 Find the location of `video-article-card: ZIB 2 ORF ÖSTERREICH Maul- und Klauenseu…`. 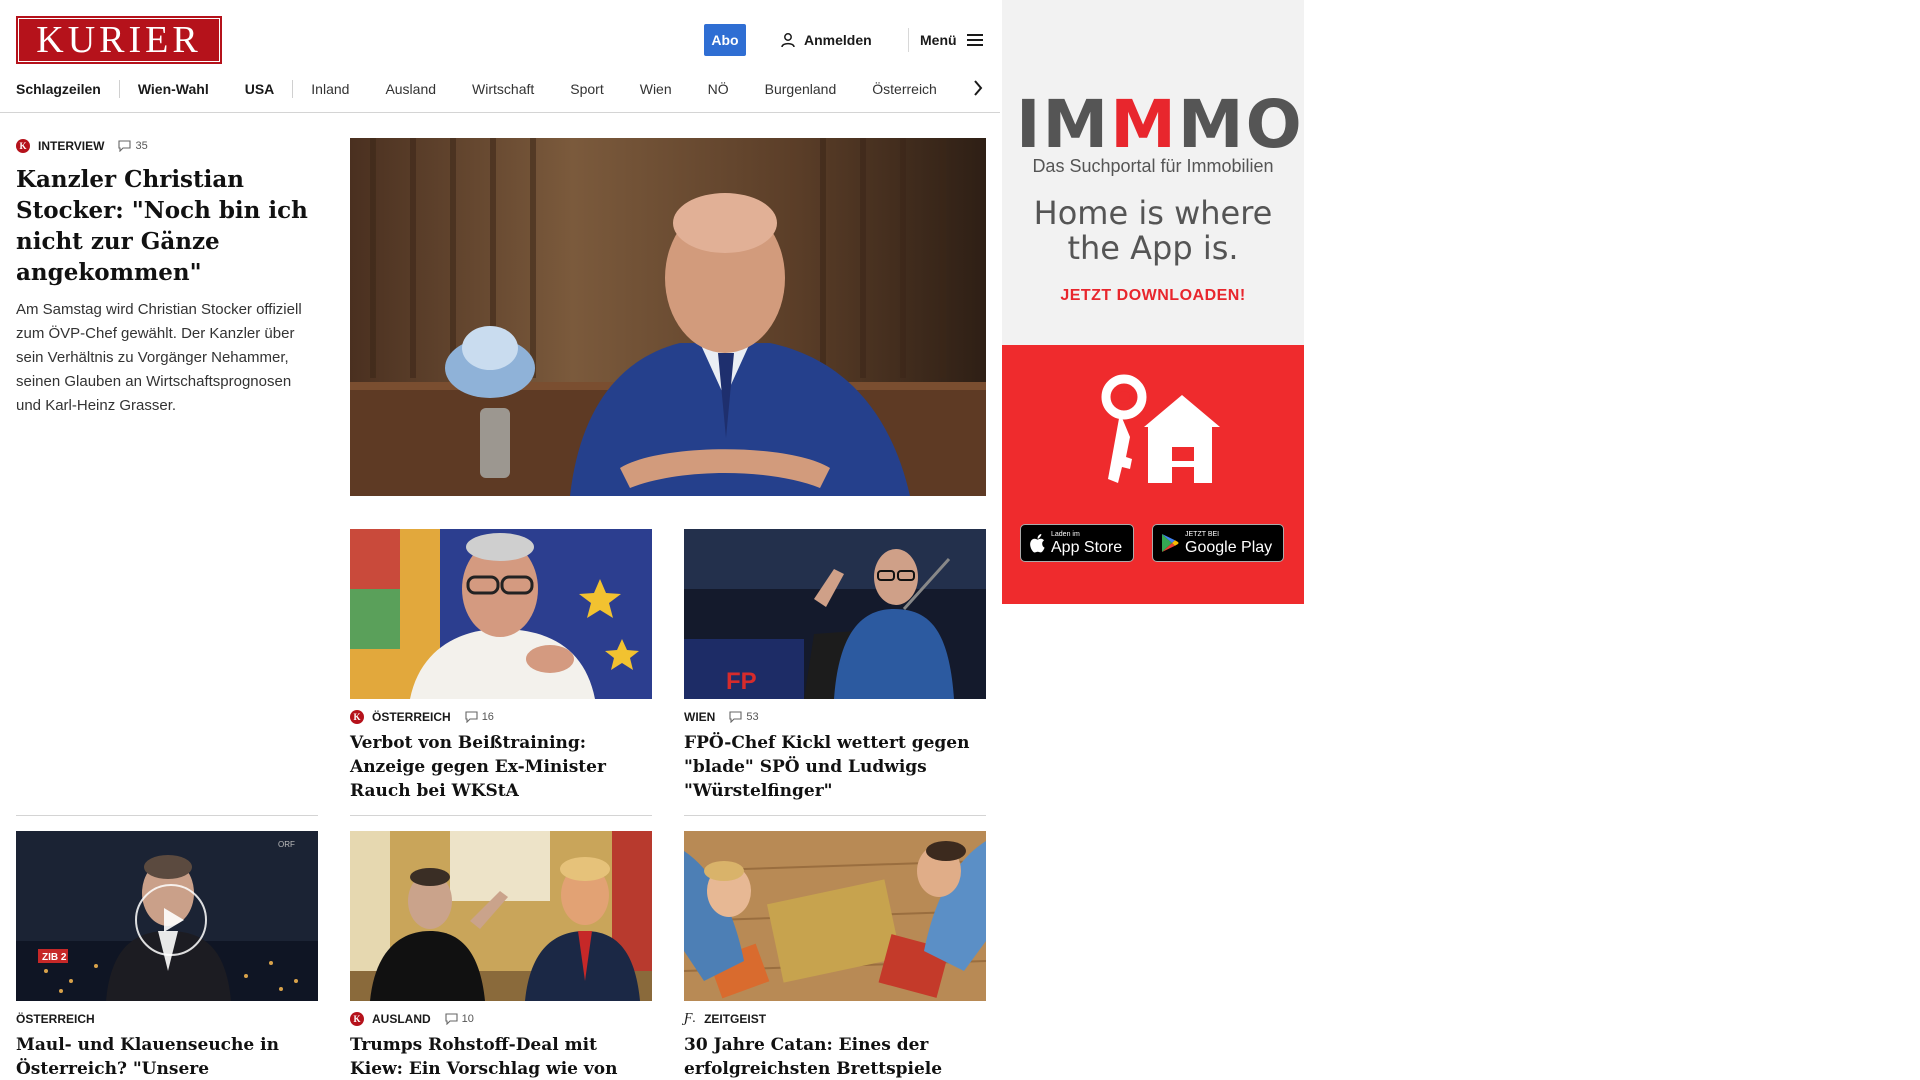

video-article-card: ZIB 2 ORF ÖSTERREICH Maul- und Klauenseu… is located at coordinates (167, 955).